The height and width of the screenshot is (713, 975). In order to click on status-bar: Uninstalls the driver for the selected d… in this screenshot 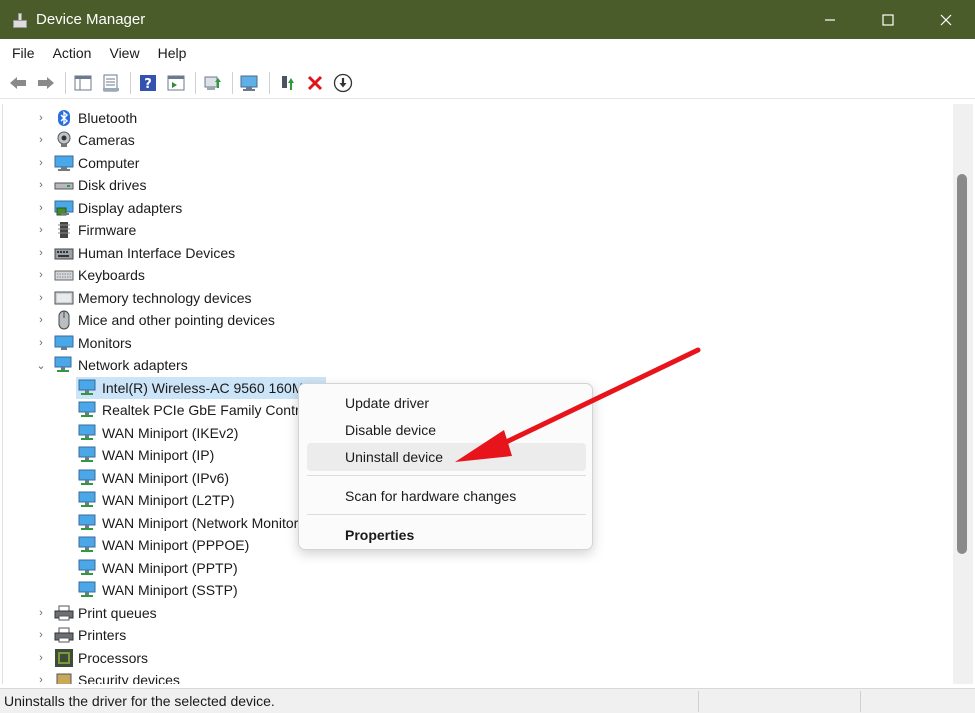, I will do `click(487, 700)`.